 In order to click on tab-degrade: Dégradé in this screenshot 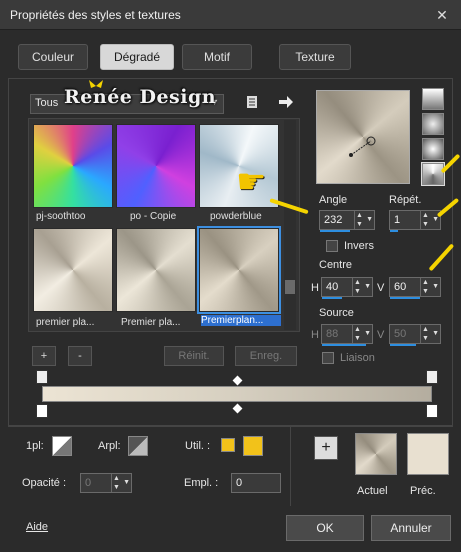, I will do `click(137, 57)`.